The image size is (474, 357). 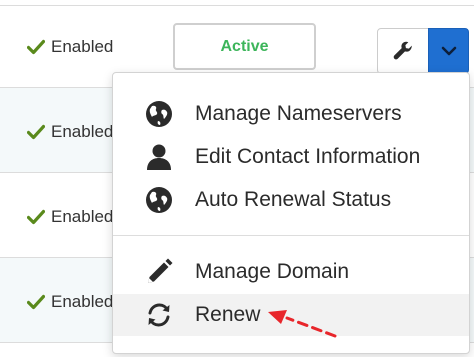 I want to click on menu-item-manage-domain: Manage Domain, so click(x=291, y=272).